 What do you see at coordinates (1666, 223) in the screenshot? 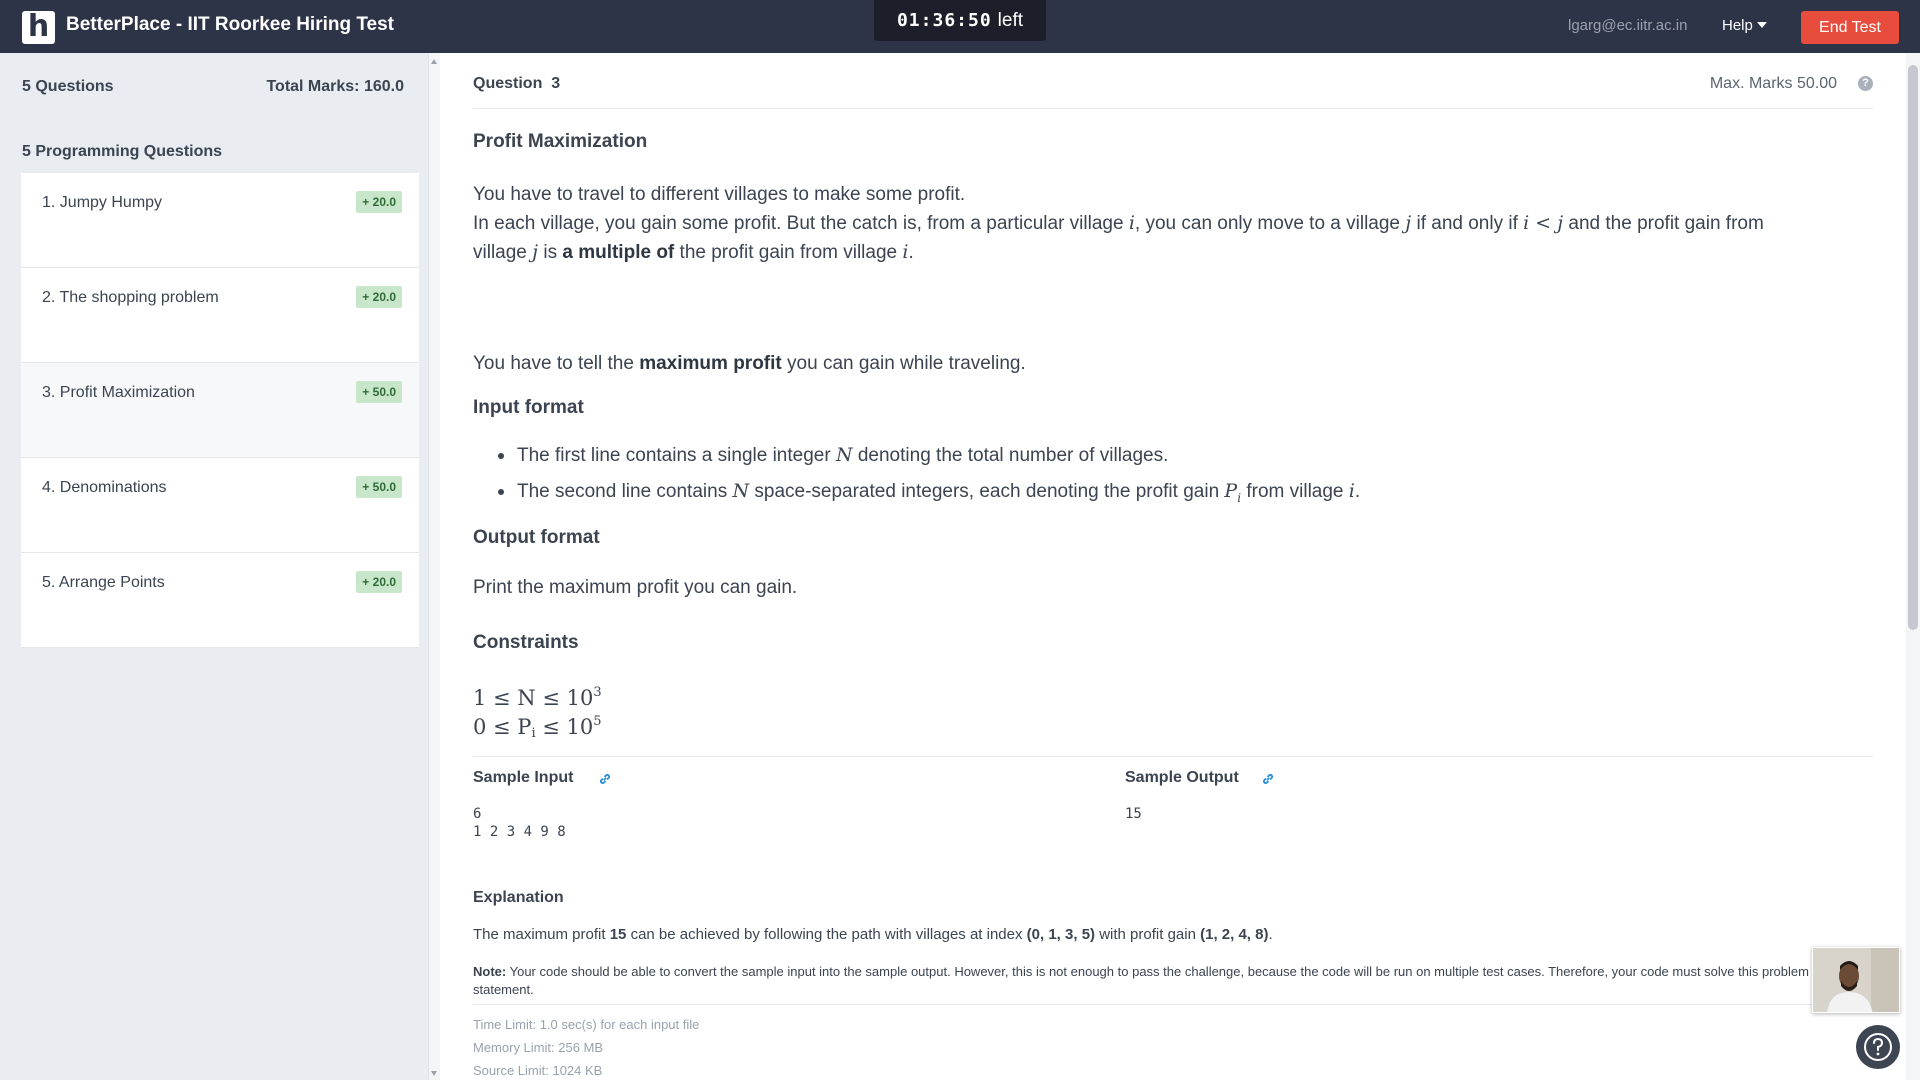
I see `text: and the profit gain from` at bounding box center [1666, 223].